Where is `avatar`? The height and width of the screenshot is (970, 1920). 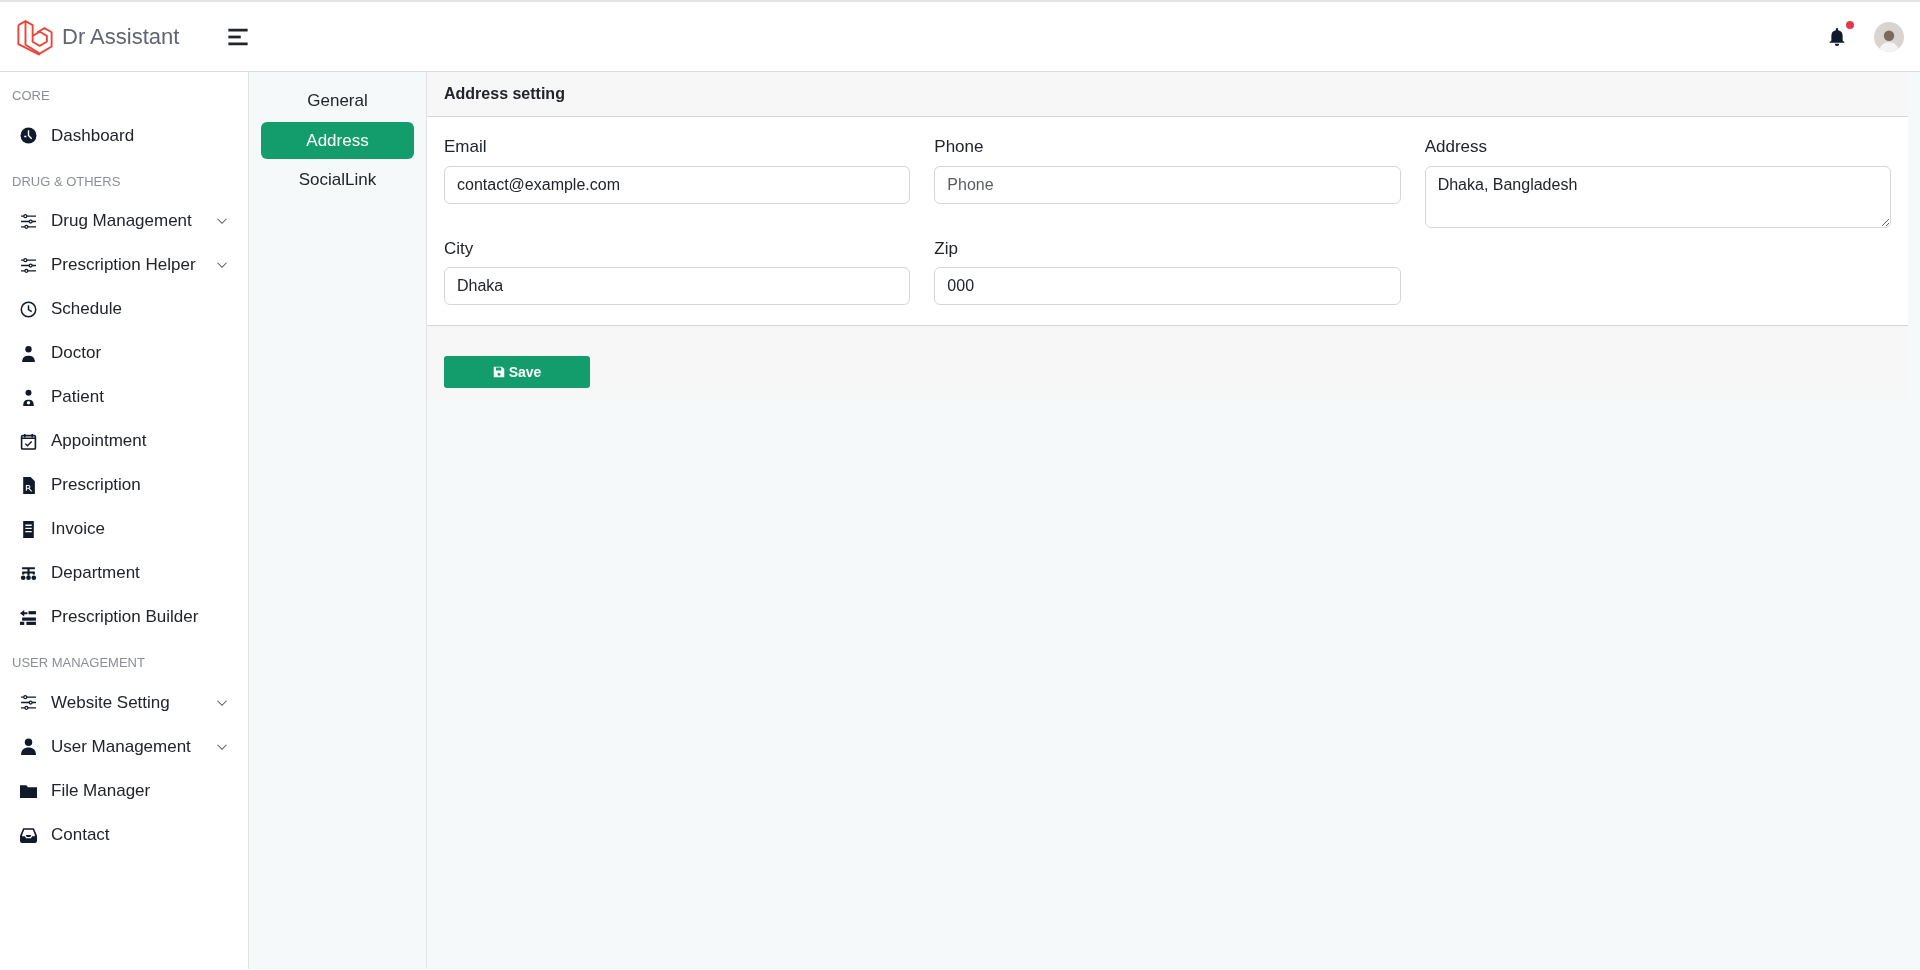 avatar is located at coordinates (1889, 36).